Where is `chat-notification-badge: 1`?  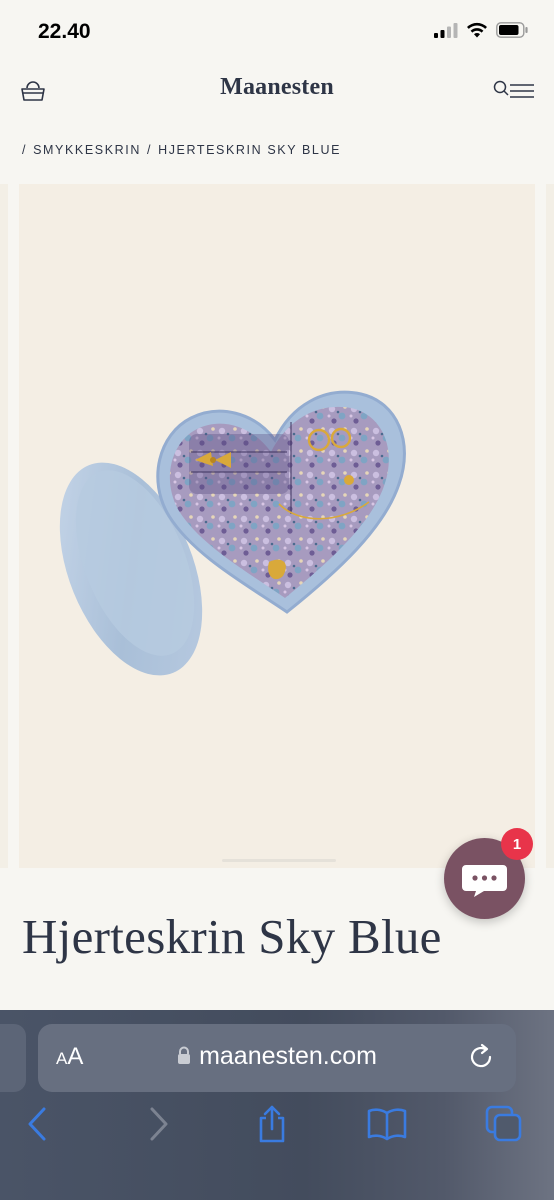 chat-notification-badge: 1 is located at coordinates (517, 844).